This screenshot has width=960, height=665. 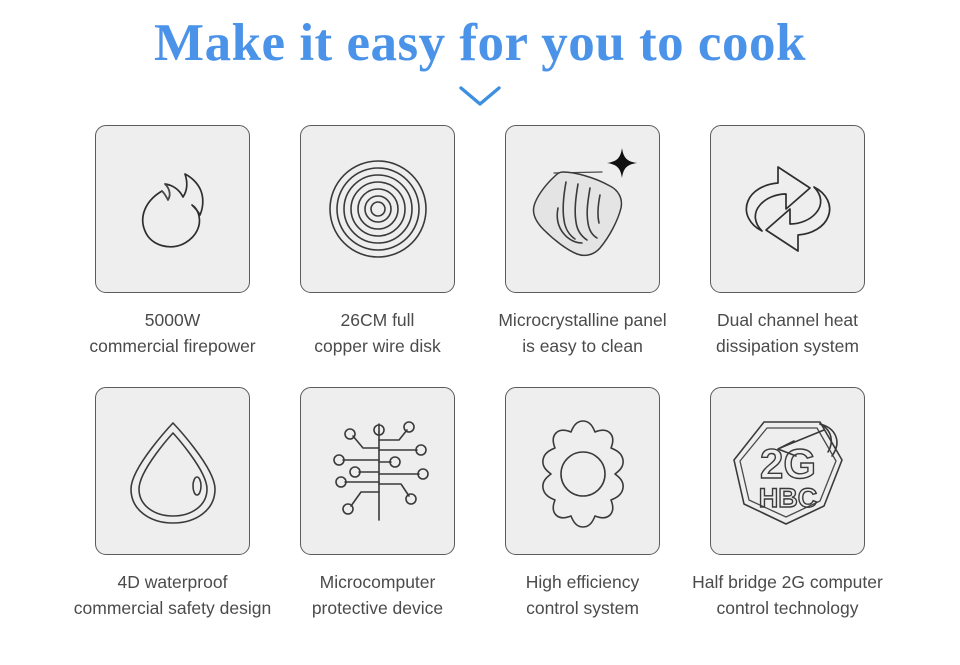 I want to click on coil-rings-icon, so click(x=378, y=209).